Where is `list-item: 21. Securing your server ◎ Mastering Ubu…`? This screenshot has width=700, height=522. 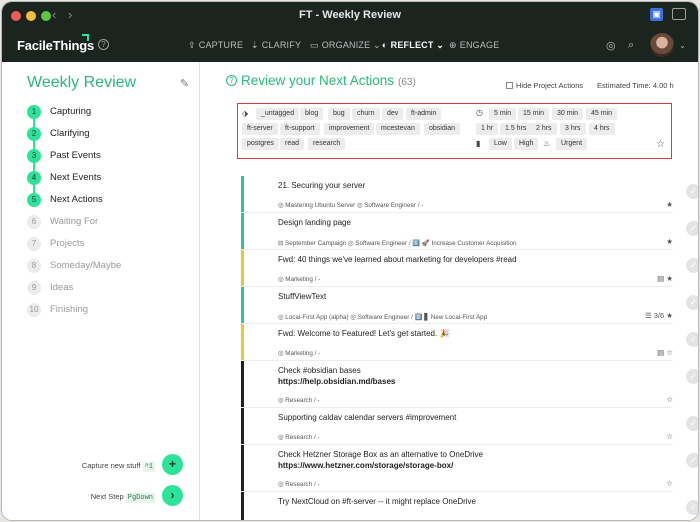 list-item: 21. Securing your server ◎ Mastering Ubu… is located at coordinates (469, 194).